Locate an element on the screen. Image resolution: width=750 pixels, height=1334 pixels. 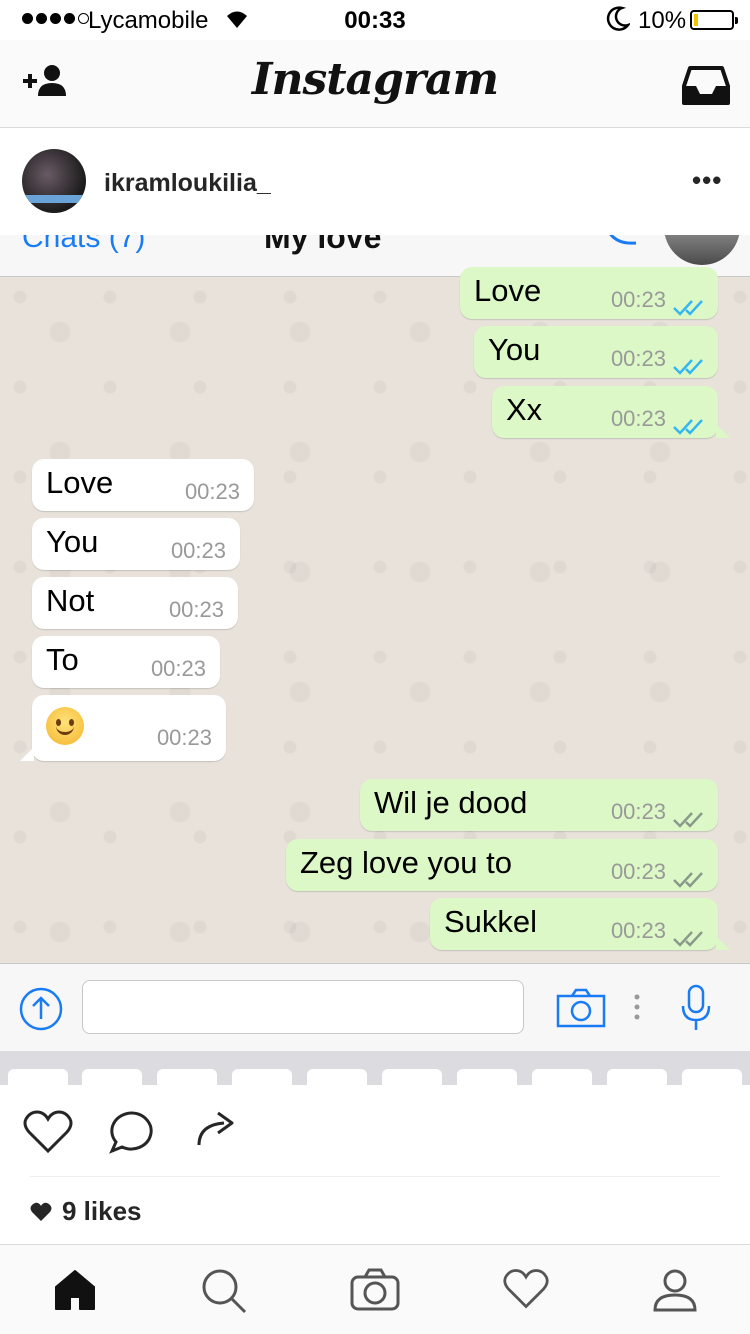
message-text: Sukkel is located at coordinates (491, 921).